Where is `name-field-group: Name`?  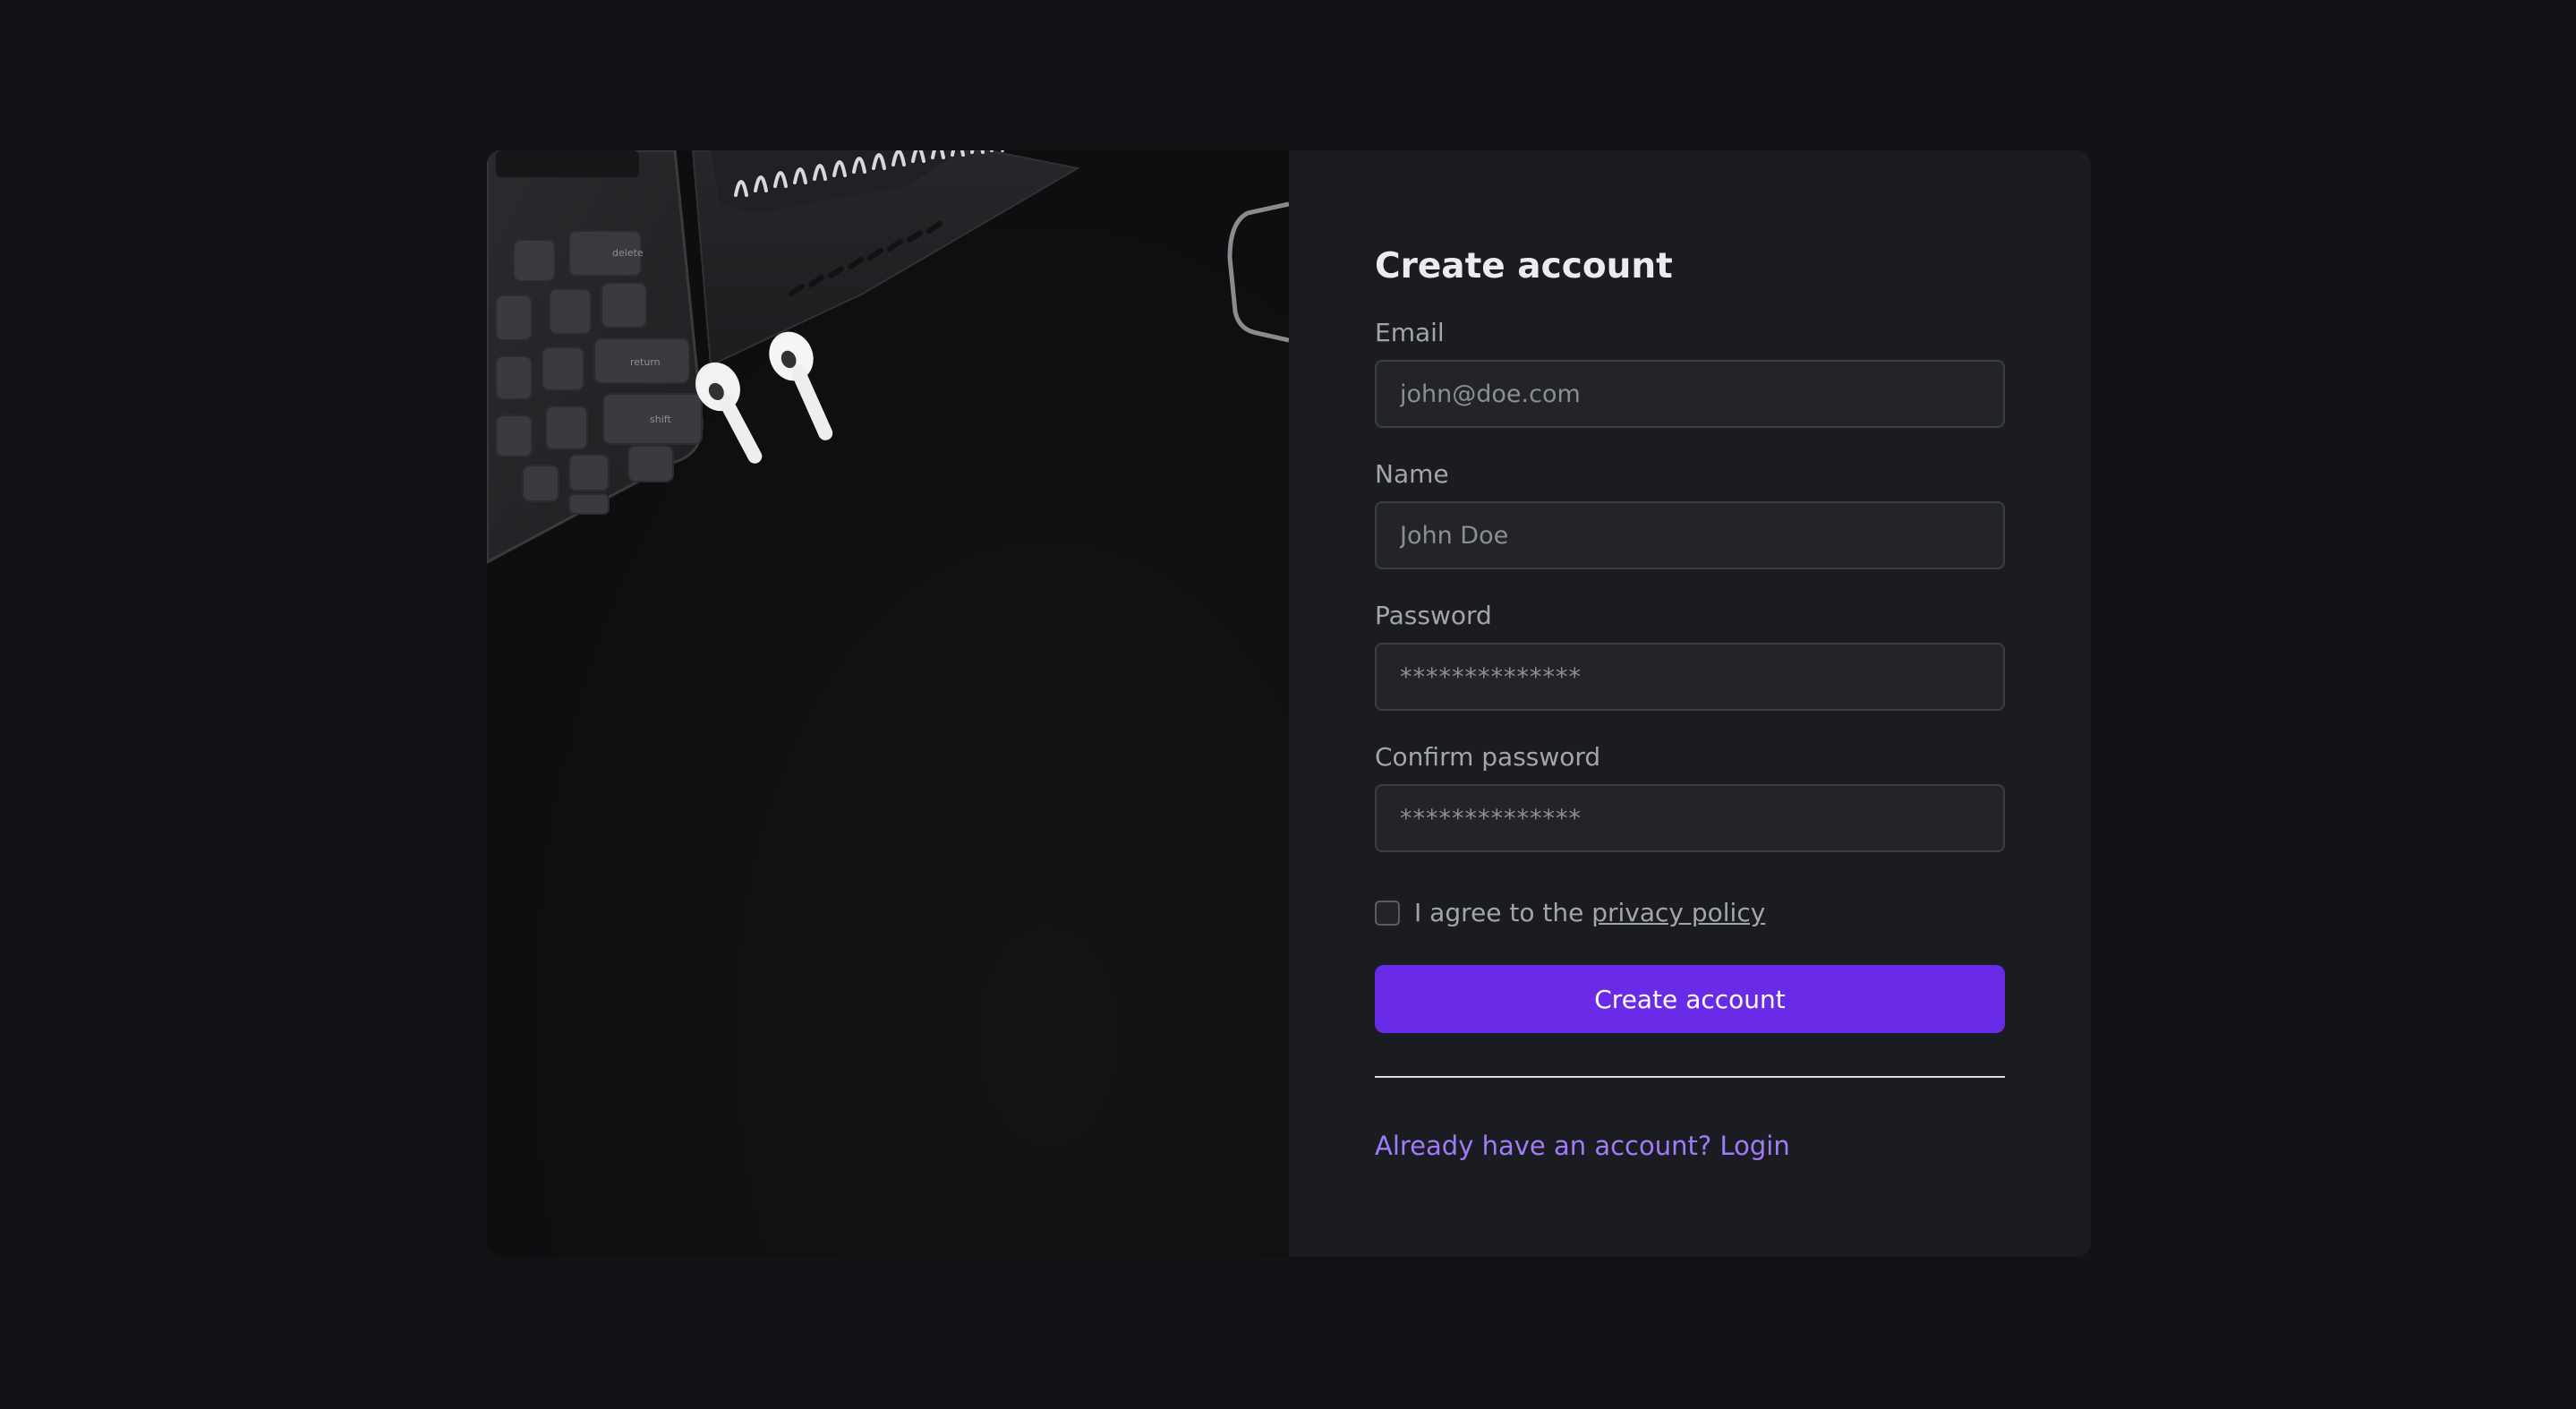 name-field-group: Name is located at coordinates (1690, 514).